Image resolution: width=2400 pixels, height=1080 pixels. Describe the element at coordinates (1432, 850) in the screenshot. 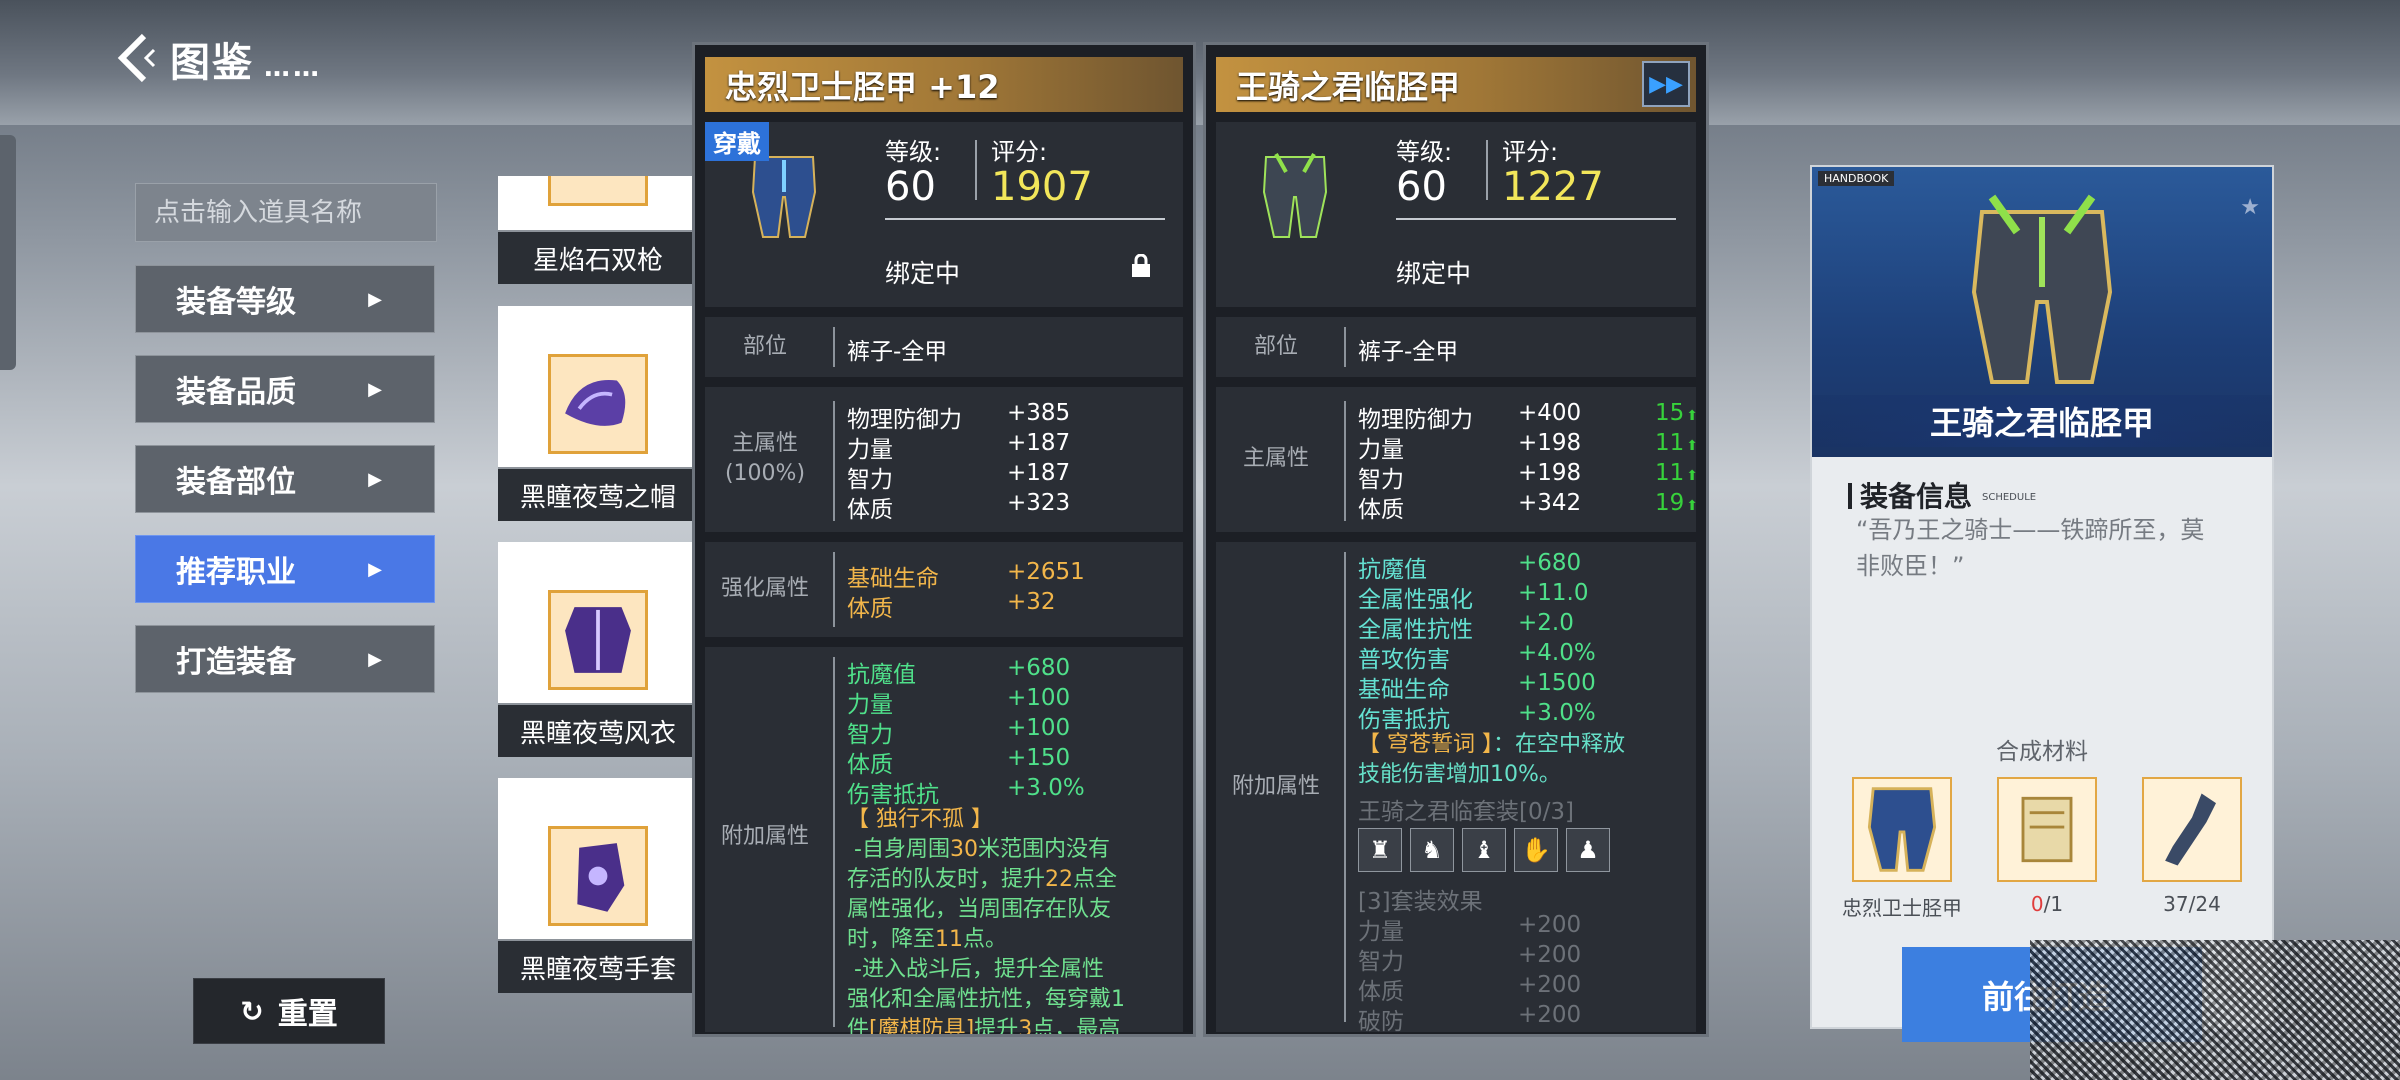

I see `armor-icon: ♞` at that location.